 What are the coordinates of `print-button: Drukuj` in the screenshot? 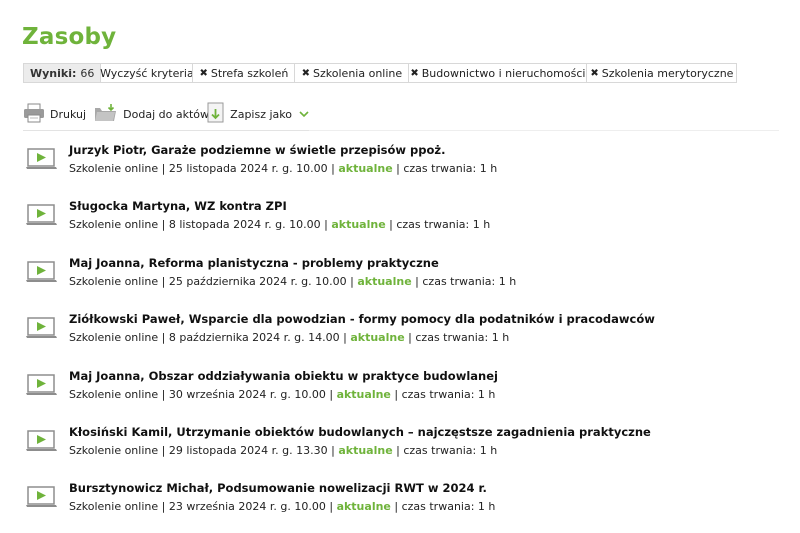 It's located at (58, 114).